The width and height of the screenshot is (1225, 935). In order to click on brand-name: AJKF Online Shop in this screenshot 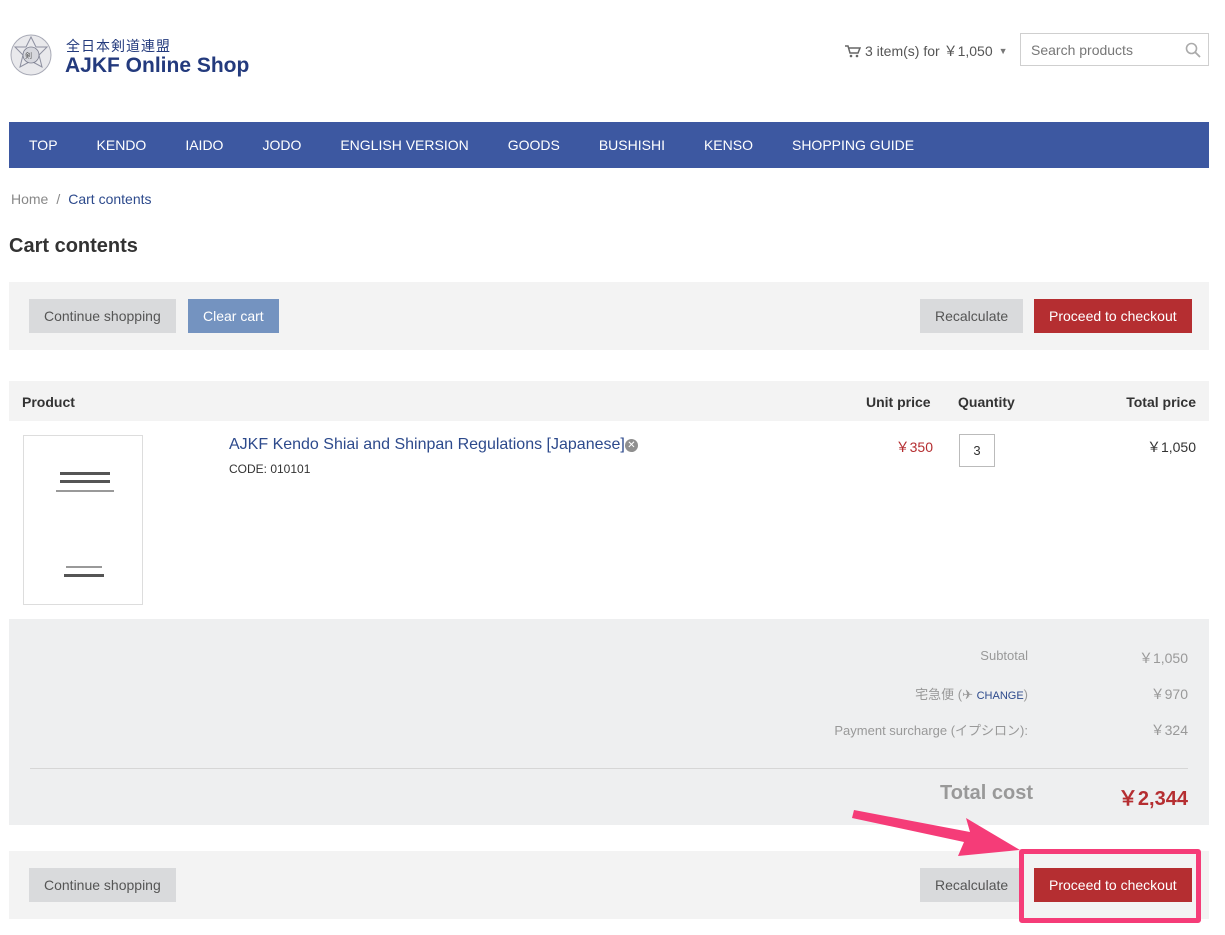, I will do `click(157, 66)`.